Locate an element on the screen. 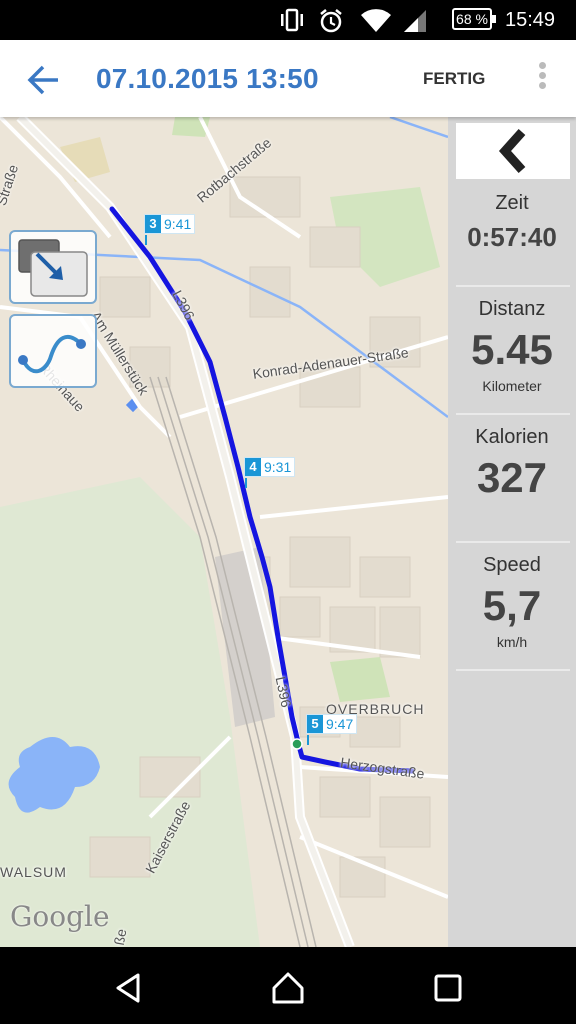  google-logo: Google is located at coordinates (60, 916).